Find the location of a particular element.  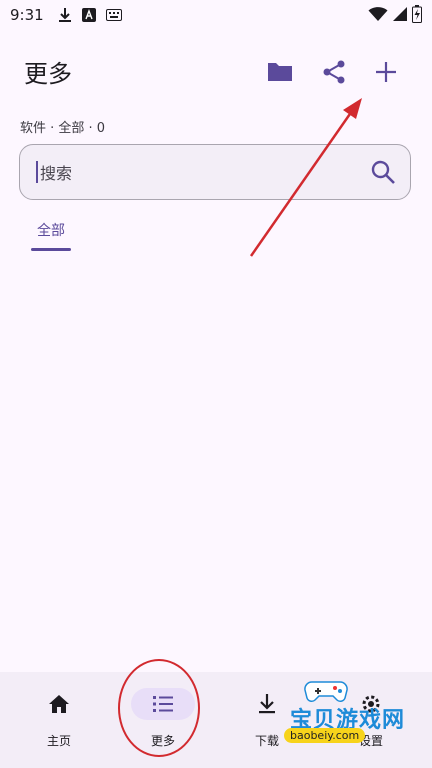

nav-pill is located at coordinates (59, 704).